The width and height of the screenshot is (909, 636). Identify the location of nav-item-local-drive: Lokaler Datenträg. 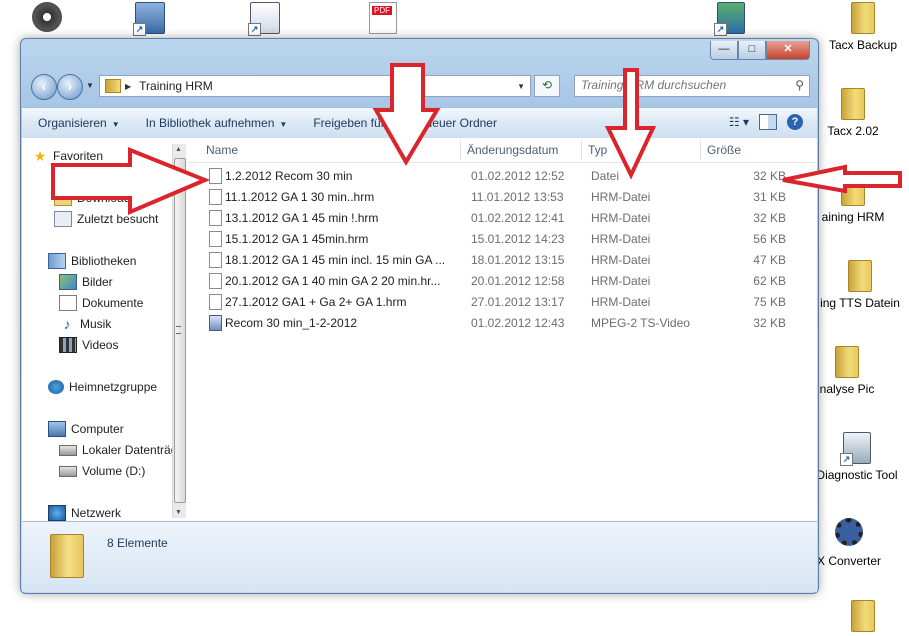
(118, 450).